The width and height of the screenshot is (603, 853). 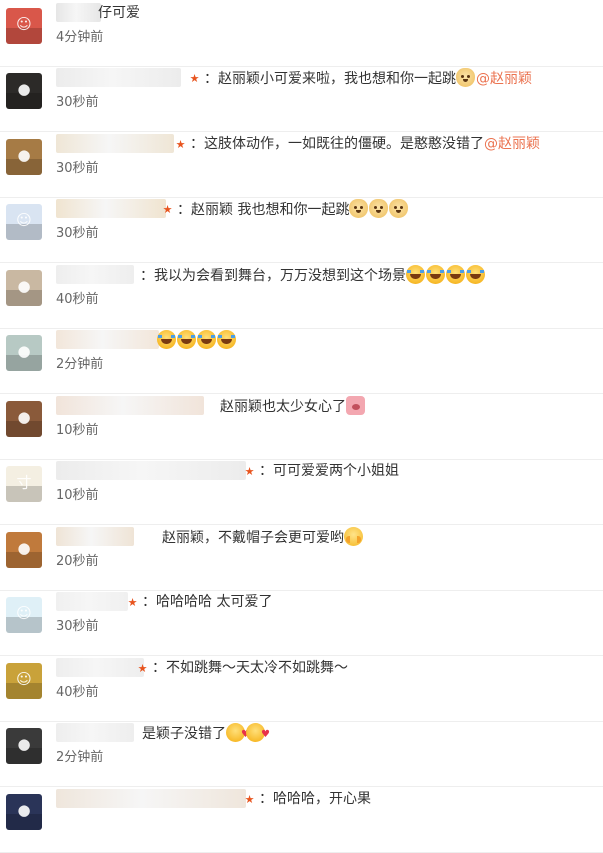 I want to click on comment-text: ：赵丽颖小可爱来啦，我也想和你一起跳 @赵丽颖, so click(x=368, y=78).